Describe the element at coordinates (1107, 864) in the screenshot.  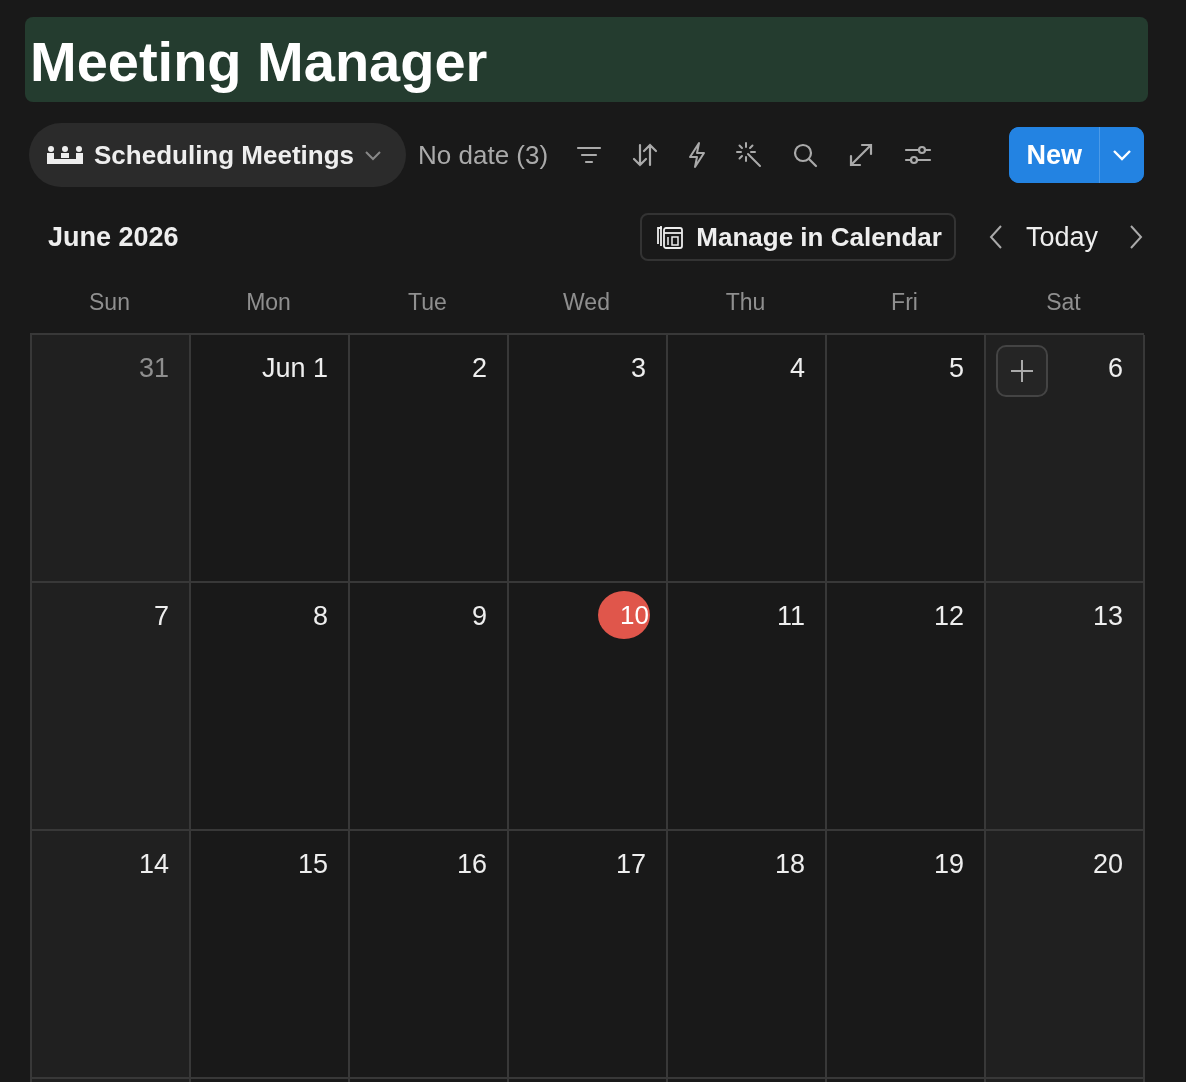
I see `day-number: 20` at that location.